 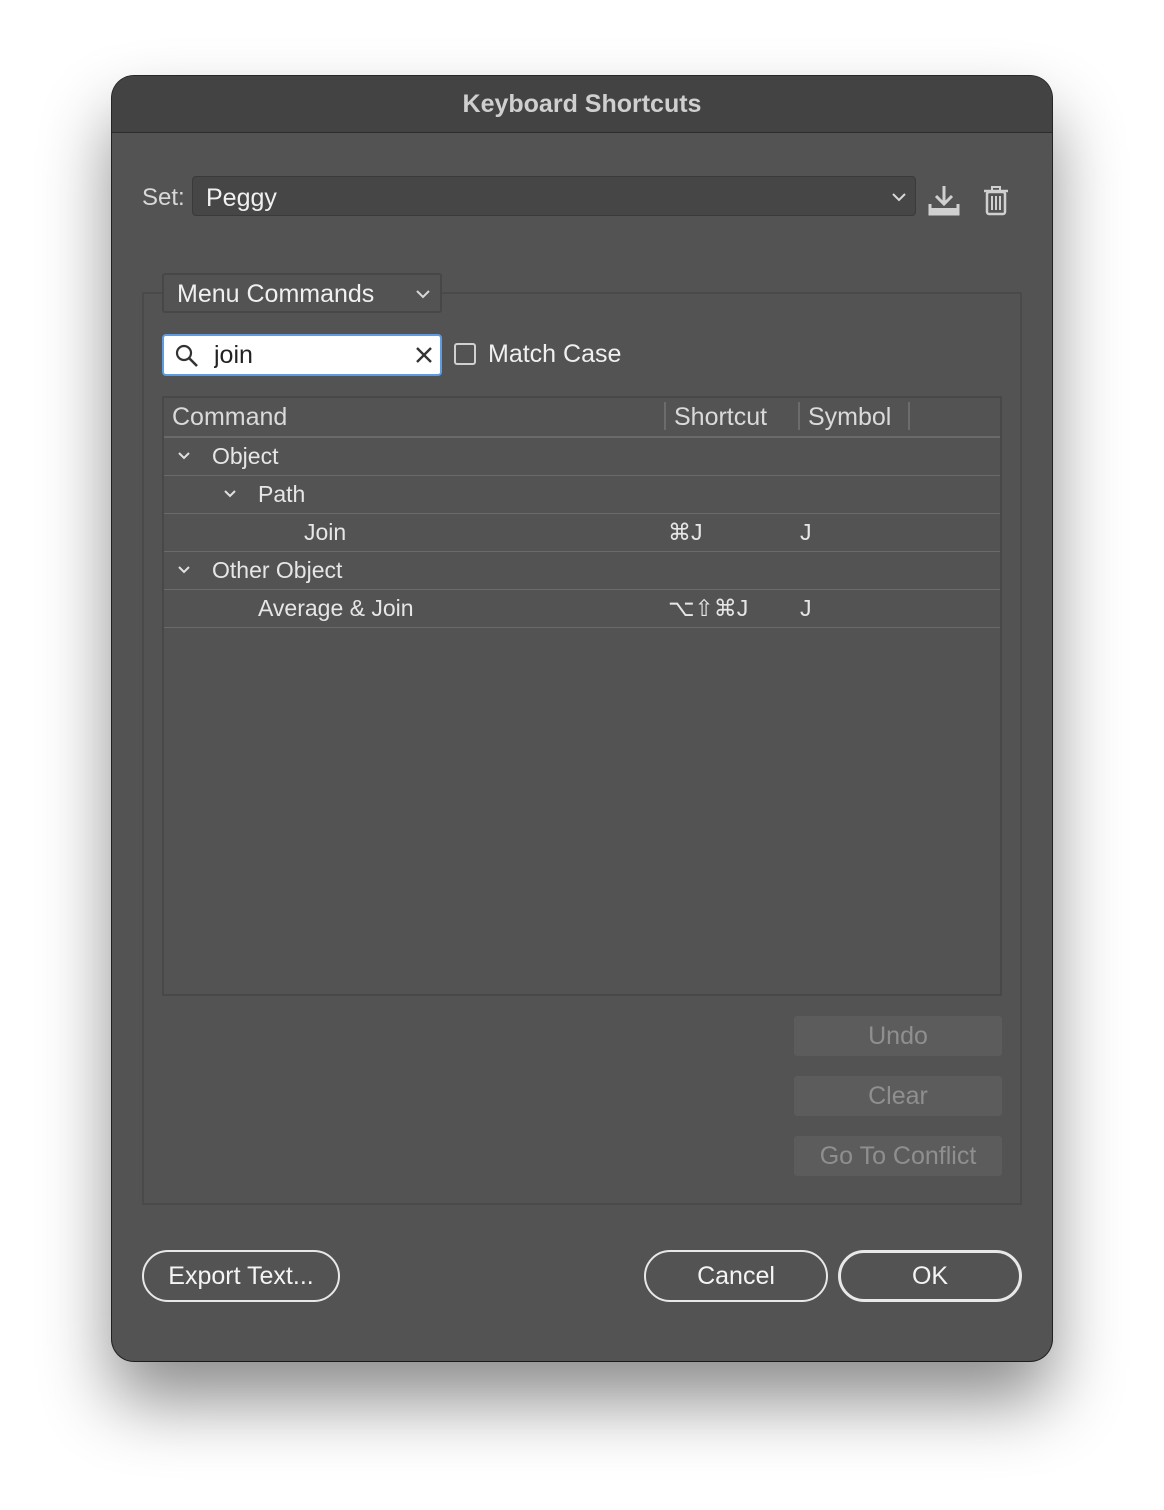 What do you see at coordinates (465, 354) in the screenshot?
I see `match-case-checkbox` at bounding box center [465, 354].